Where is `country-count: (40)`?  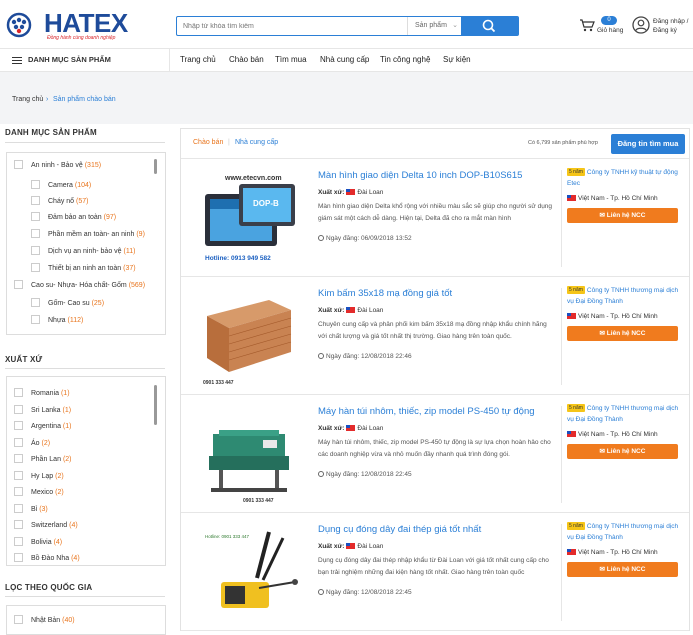
country-count: (40) is located at coordinates (68, 620).